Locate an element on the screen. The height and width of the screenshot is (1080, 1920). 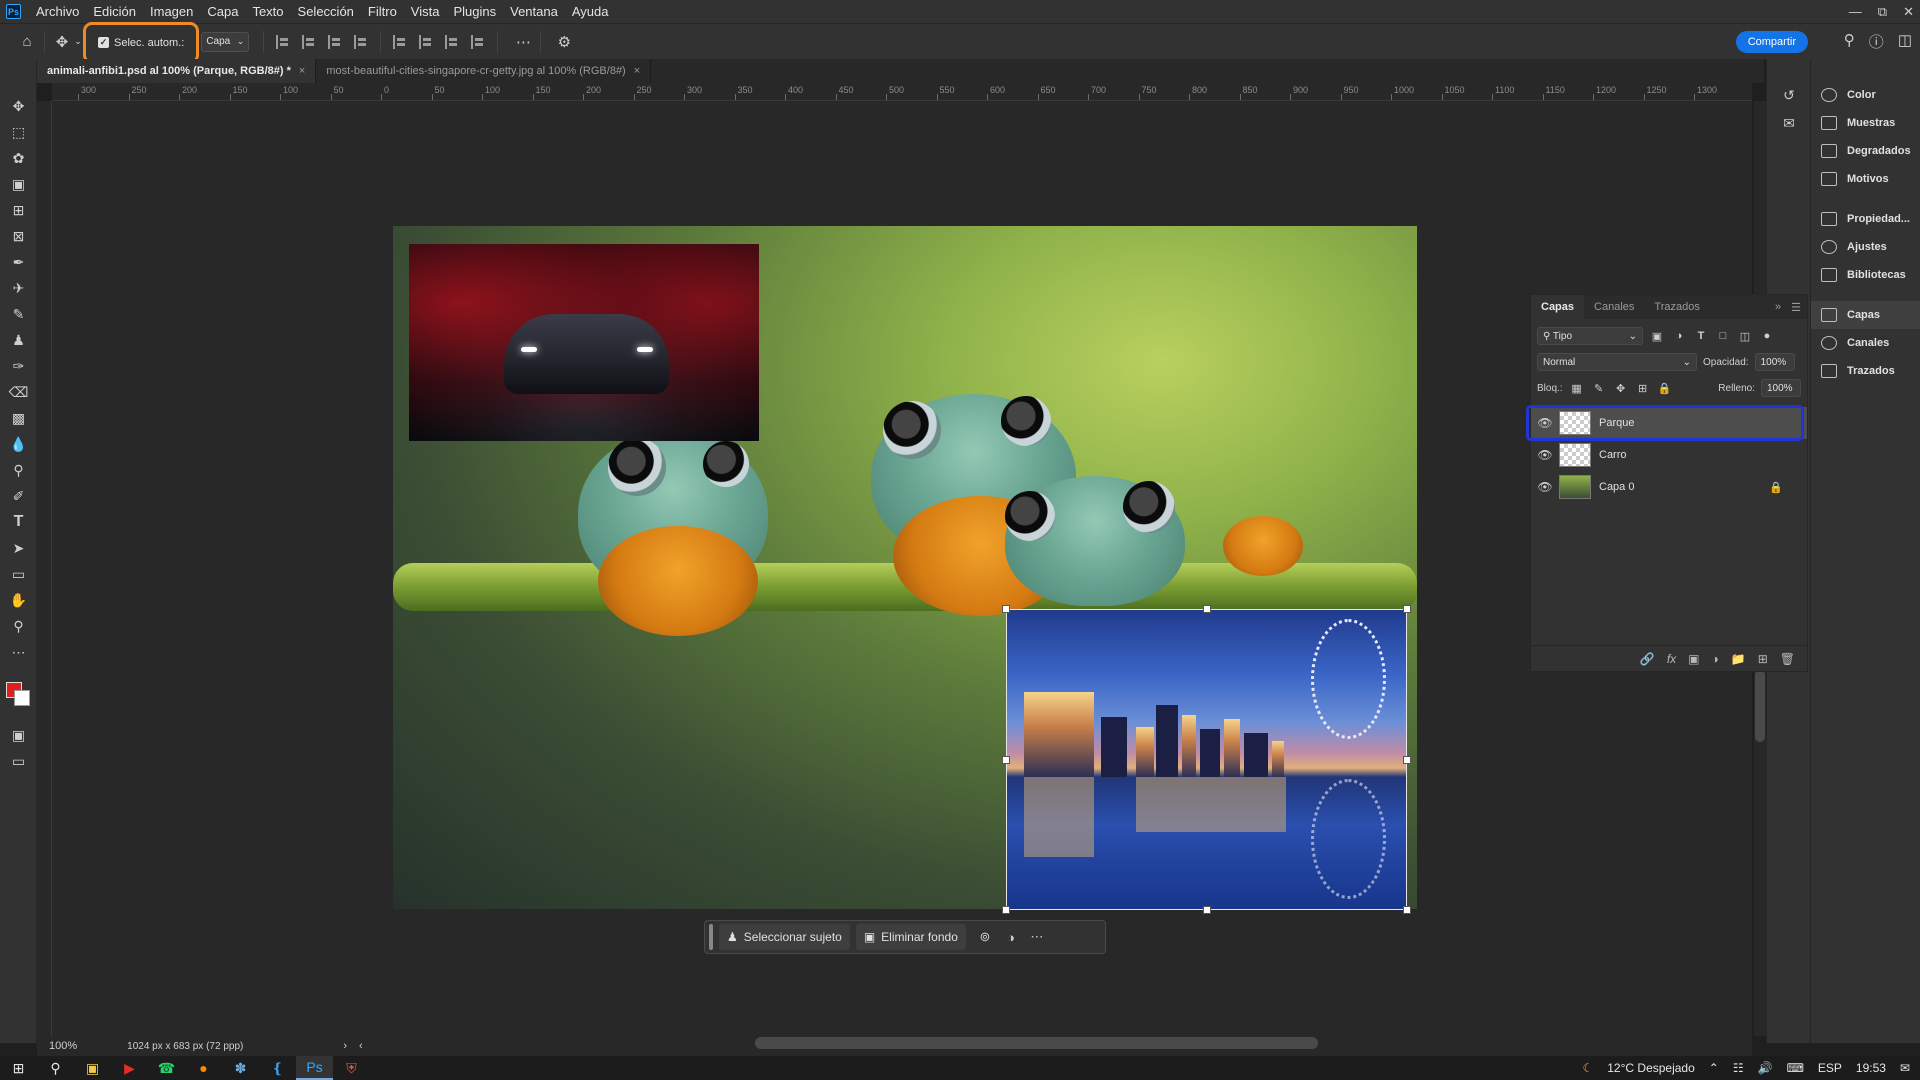
drag-handle is located at coordinates (711, 937).